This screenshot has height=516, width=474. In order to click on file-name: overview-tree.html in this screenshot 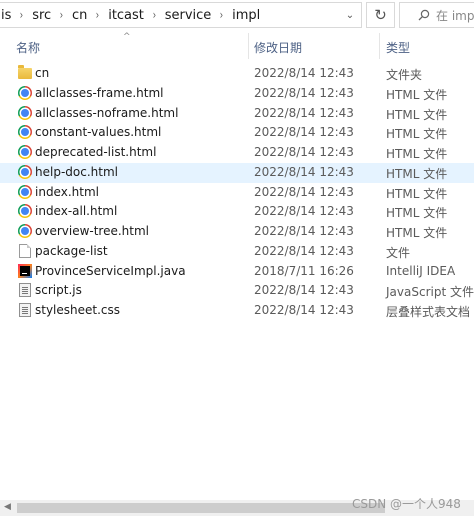, I will do `click(92, 231)`.